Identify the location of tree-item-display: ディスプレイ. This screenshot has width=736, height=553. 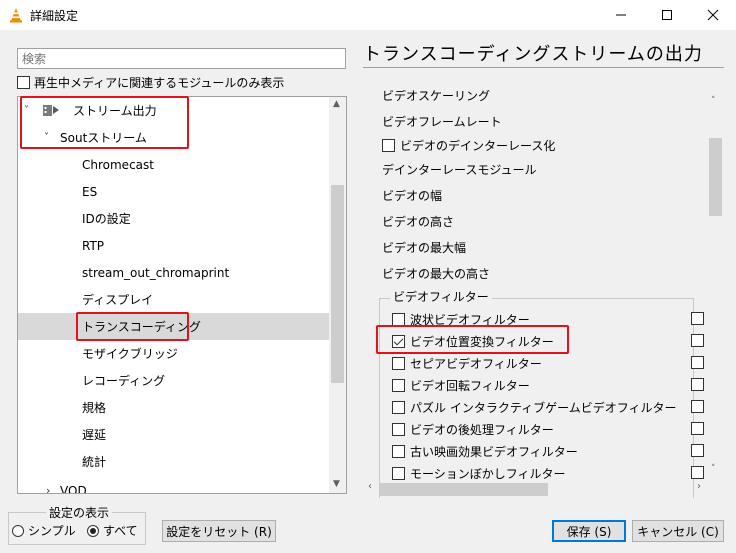
(174, 299).